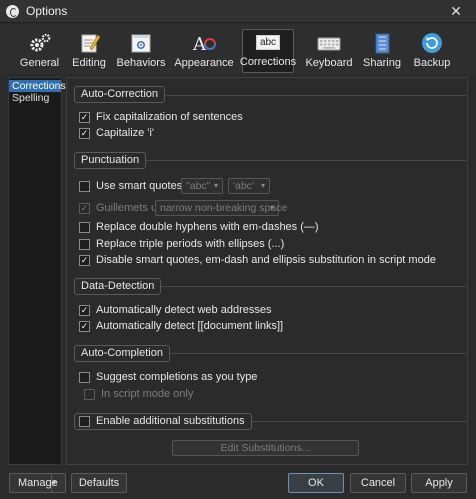  What do you see at coordinates (89, 394) in the screenshot?
I see `script-mode-only-checkbox` at bounding box center [89, 394].